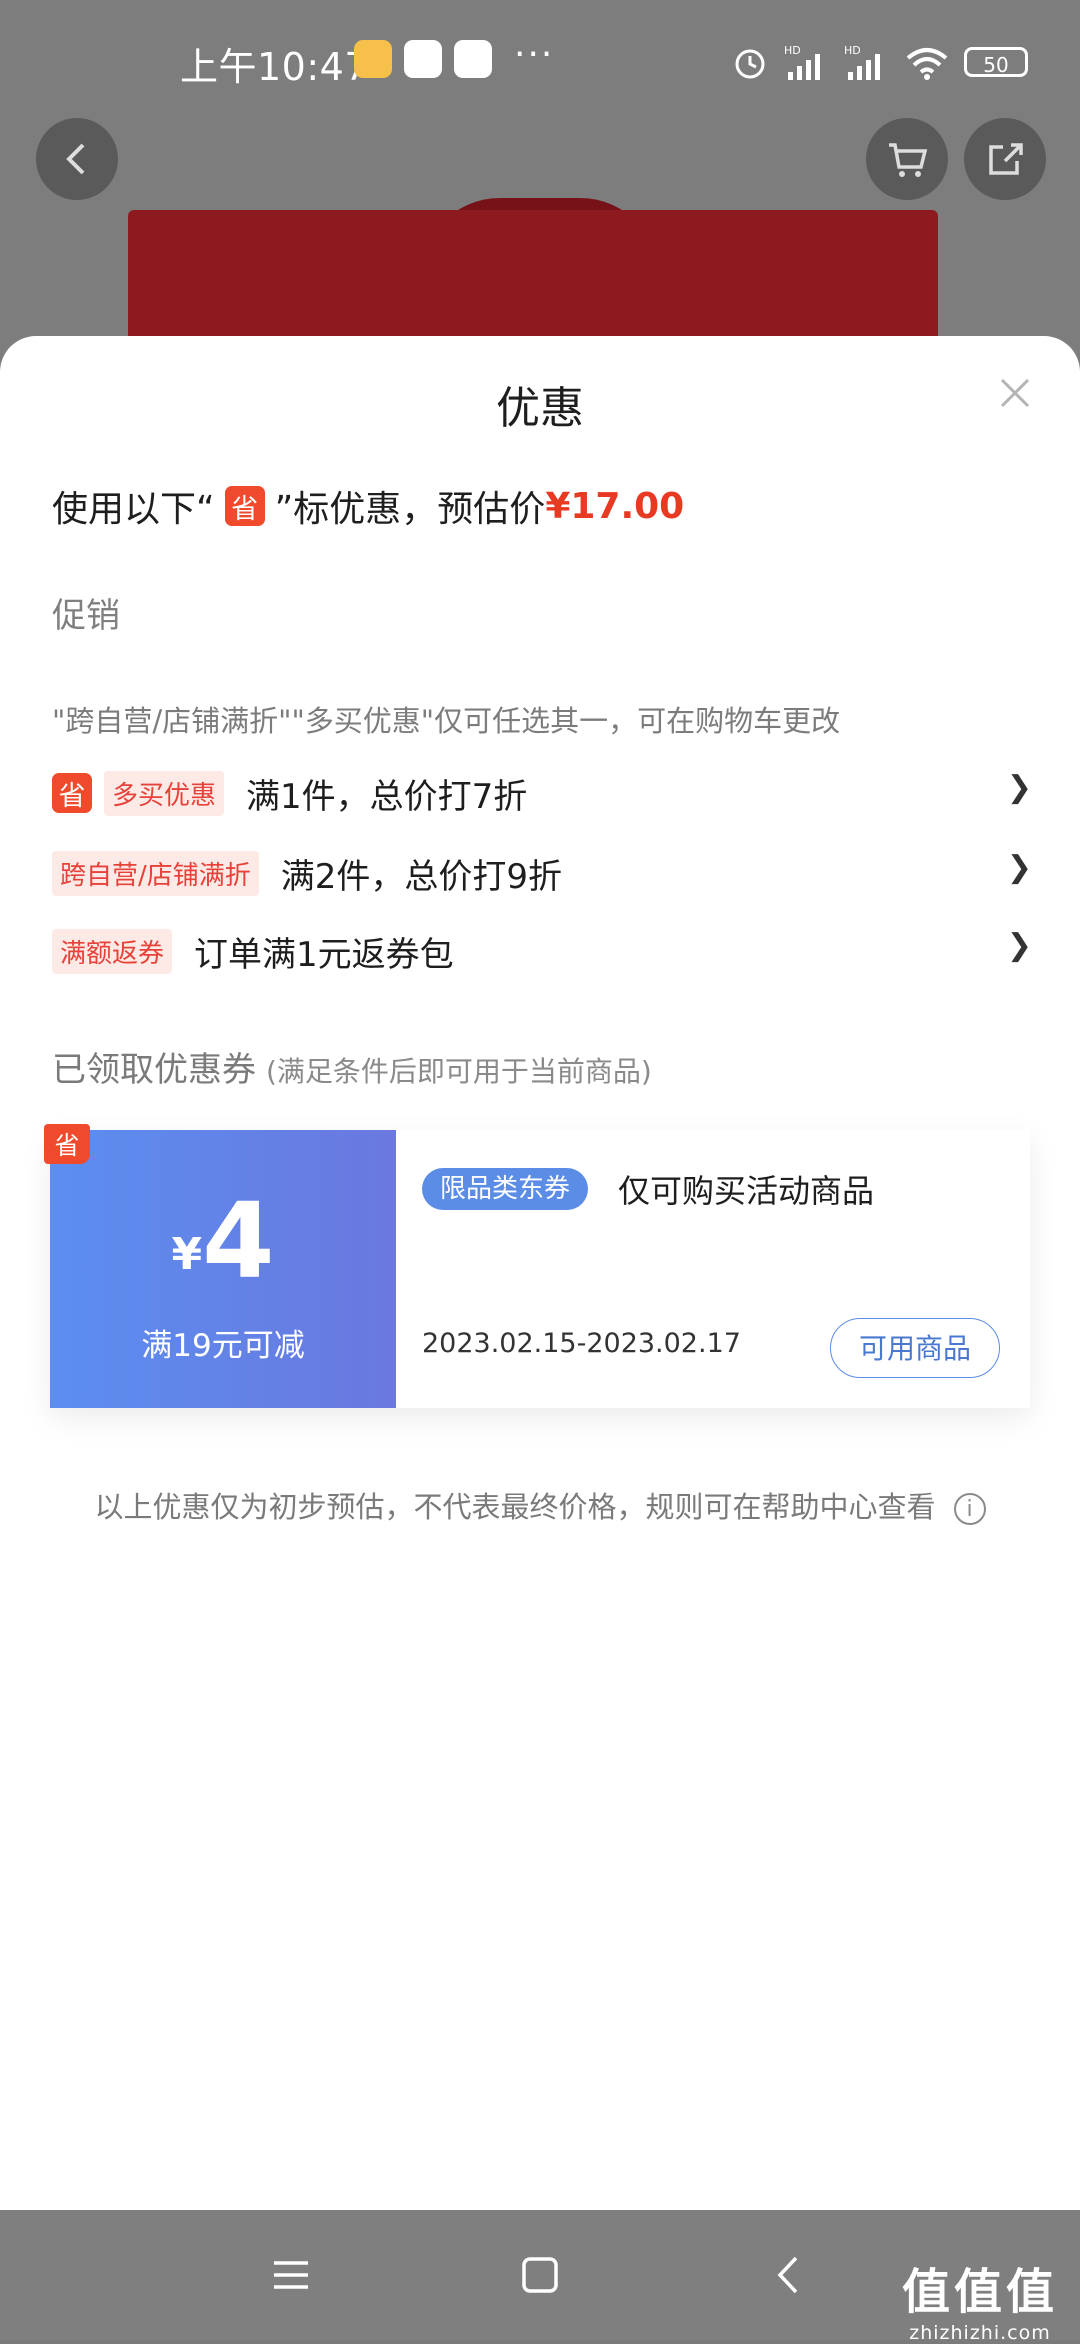 This screenshot has height=2344, width=1080. What do you see at coordinates (996, 62) in the screenshot?
I see `battery-icon: 50` at bounding box center [996, 62].